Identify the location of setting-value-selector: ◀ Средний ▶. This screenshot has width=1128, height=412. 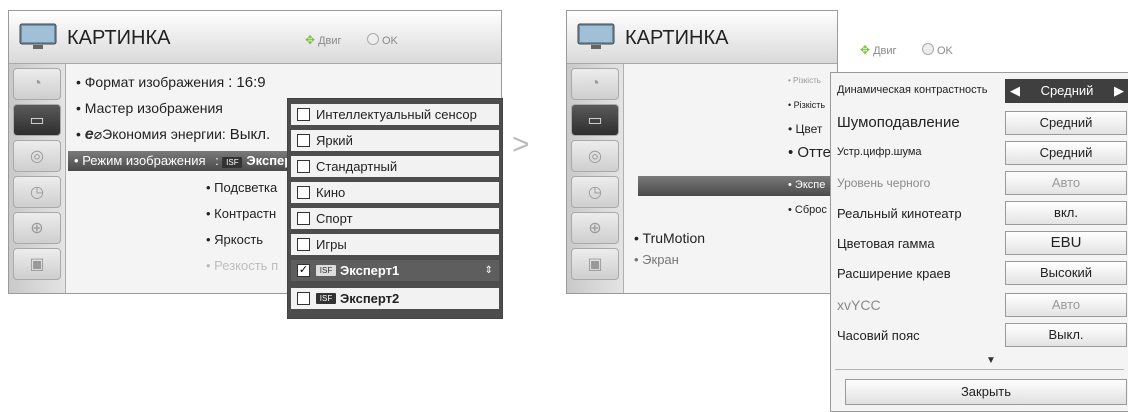
(1066, 91).